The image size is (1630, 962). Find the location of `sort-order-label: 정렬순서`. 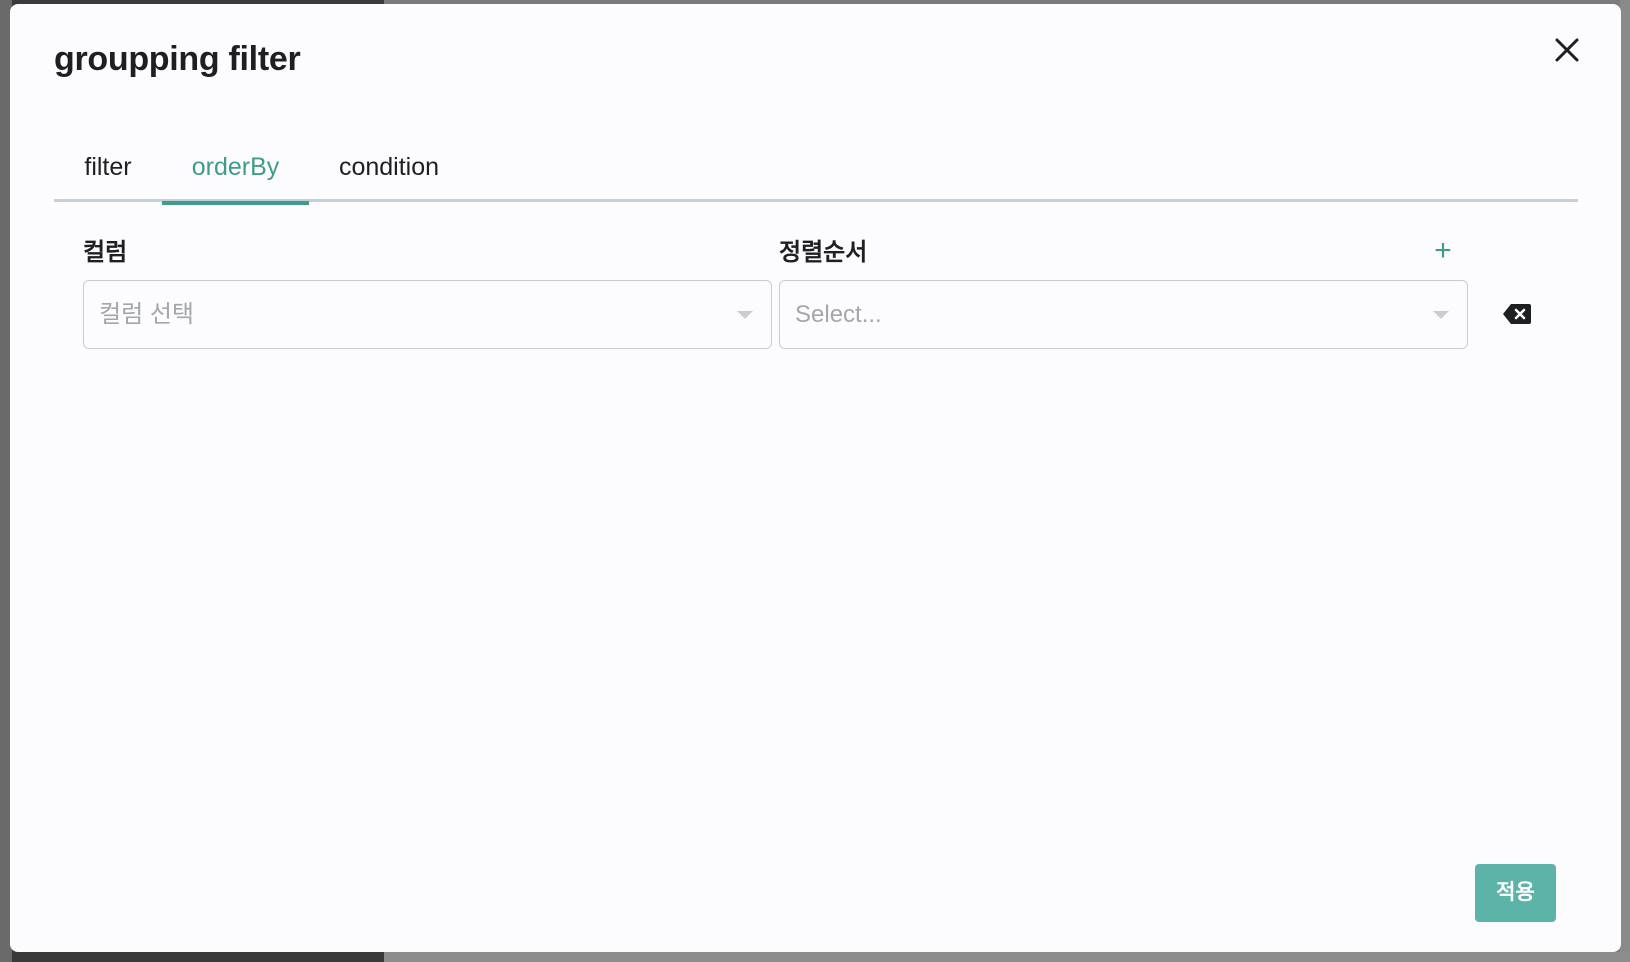

sort-order-label: 정렬순서 is located at coordinates (823, 252).